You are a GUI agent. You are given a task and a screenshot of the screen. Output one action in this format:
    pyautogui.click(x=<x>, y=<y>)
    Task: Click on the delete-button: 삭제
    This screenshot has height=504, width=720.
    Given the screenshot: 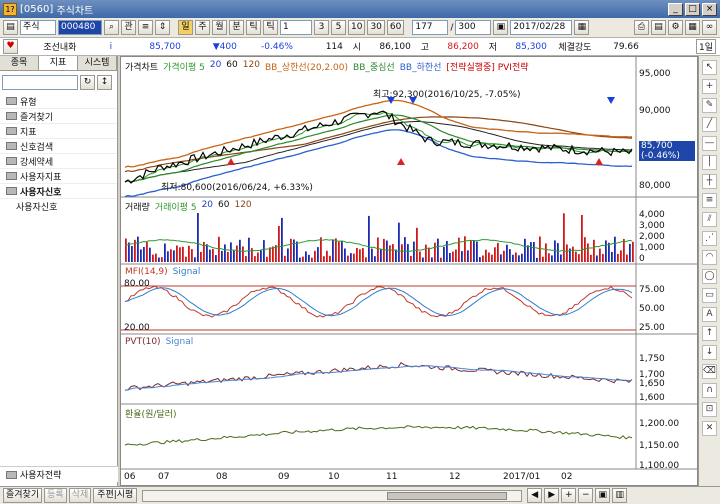 What is the action you would take?
    pyautogui.click(x=80, y=495)
    